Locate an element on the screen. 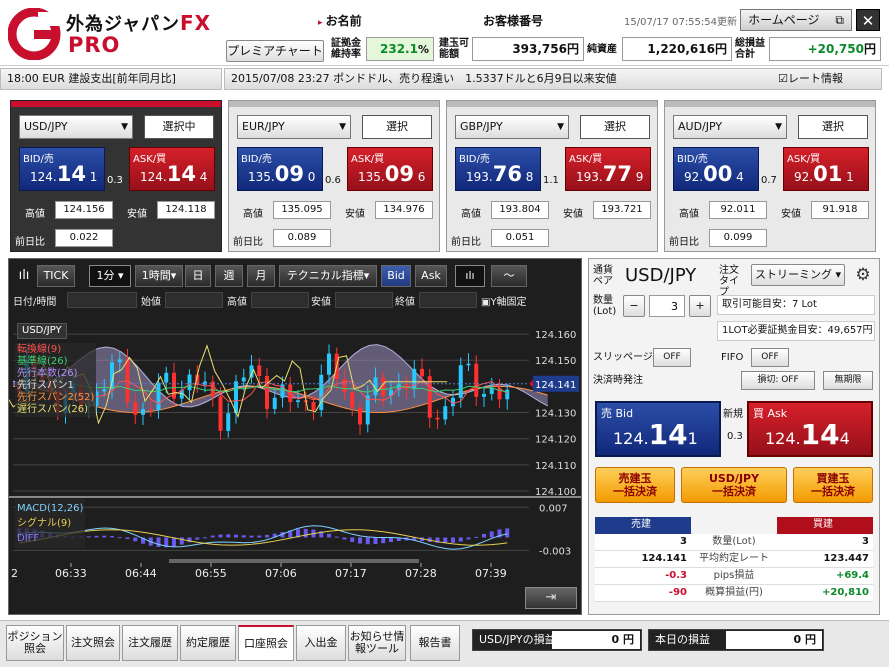 This screenshot has width=889, height=667. position-row: -90 概算損益(円) +20,810 is located at coordinates (734, 593).